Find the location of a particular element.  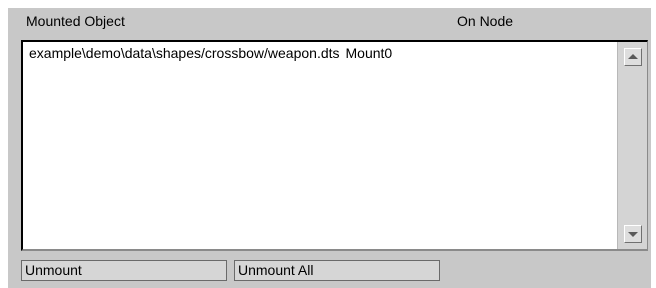

column-header-mounted-object: Mounted Object is located at coordinates (75, 21).